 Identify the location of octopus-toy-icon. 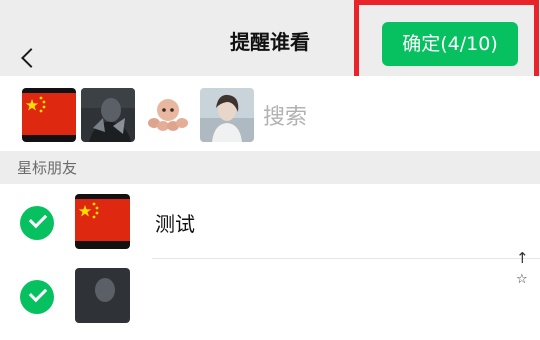
(168, 115).